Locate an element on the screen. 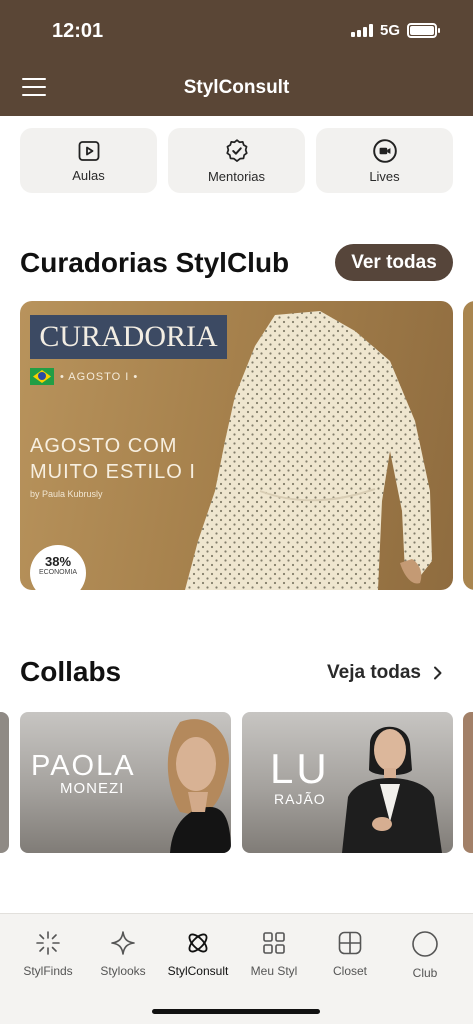 Image resolution: width=473 pixels, height=1024 pixels. tab-club: Club is located at coordinates (425, 955).